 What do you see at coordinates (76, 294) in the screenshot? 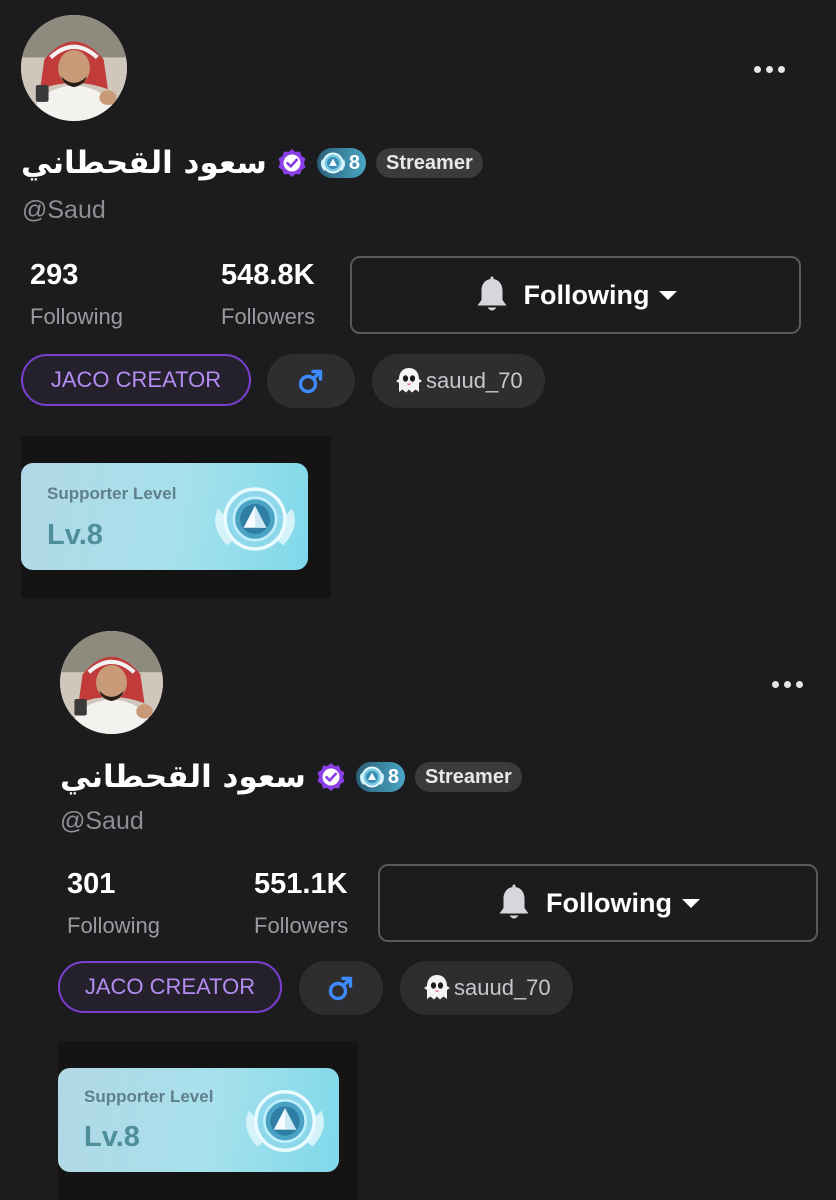
I see `following-stat: 293 Following` at bounding box center [76, 294].